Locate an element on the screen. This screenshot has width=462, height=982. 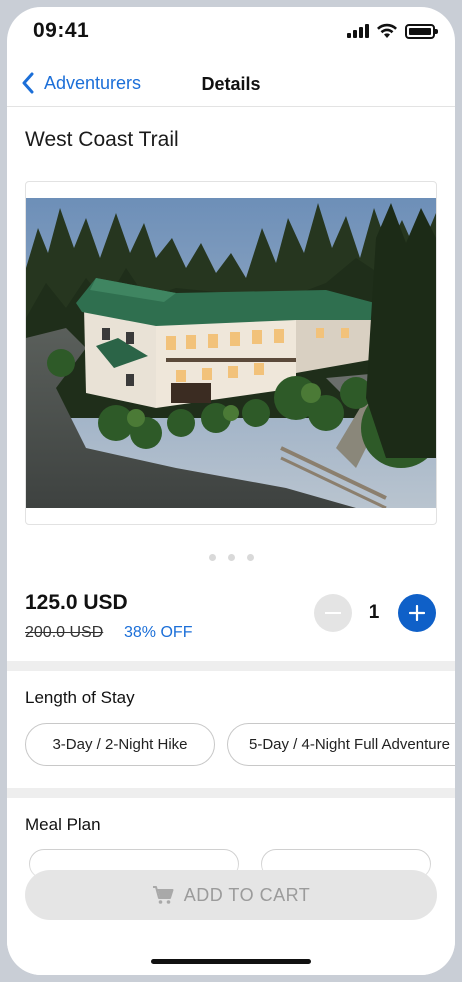
option-chip-5-day: 5-Day / 4-Night Full Adventure is located at coordinates (341, 744).